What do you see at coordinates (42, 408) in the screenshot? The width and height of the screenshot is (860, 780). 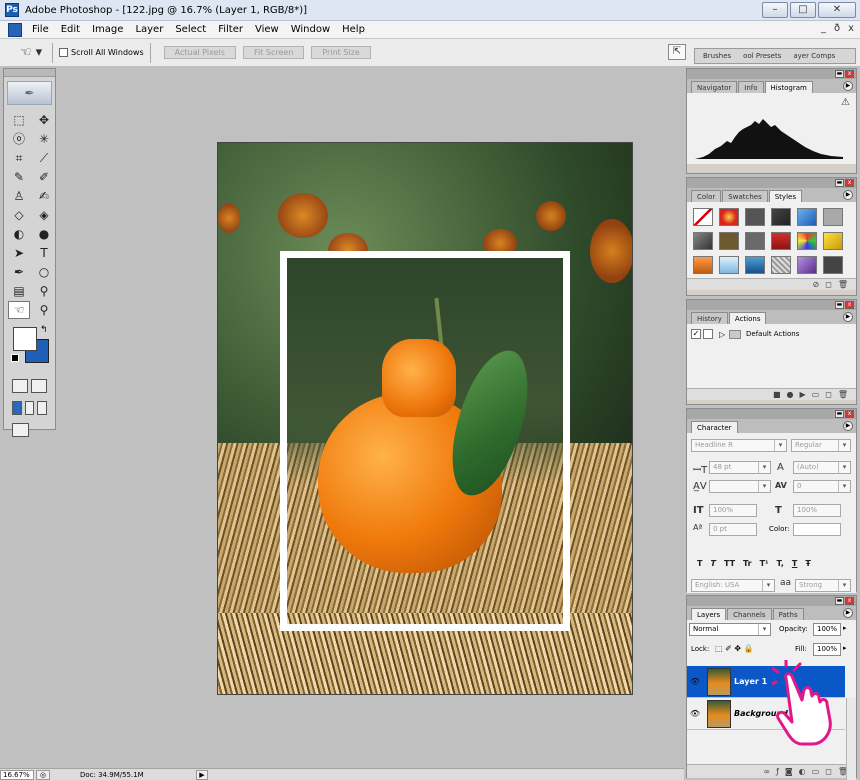 I see `full-screen-mode-button` at bounding box center [42, 408].